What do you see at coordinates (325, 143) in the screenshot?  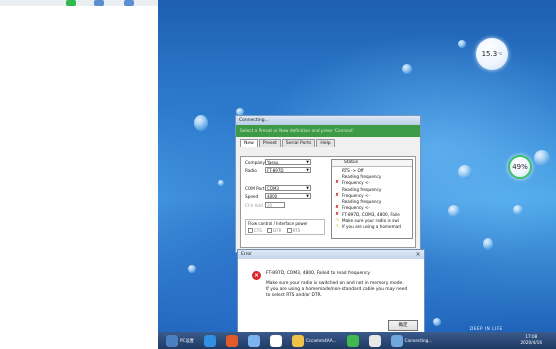 I see `tab-help: Help` at bounding box center [325, 143].